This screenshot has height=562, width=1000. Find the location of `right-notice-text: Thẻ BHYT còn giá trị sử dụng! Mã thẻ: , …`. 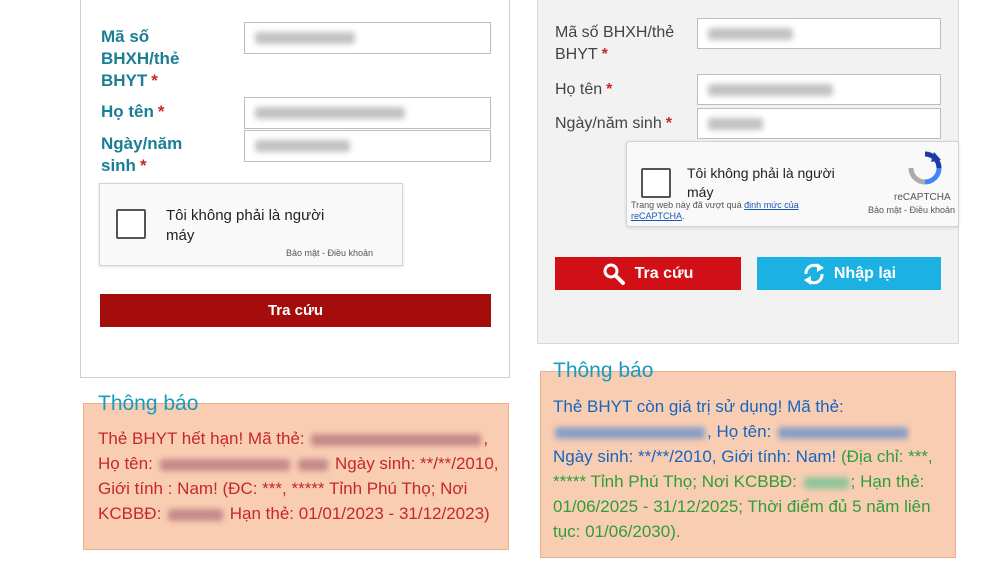

right-notice-text: Thẻ BHYT còn giá trị sử dụng! Mã thẻ: , … is located at coordinates (743, 469).